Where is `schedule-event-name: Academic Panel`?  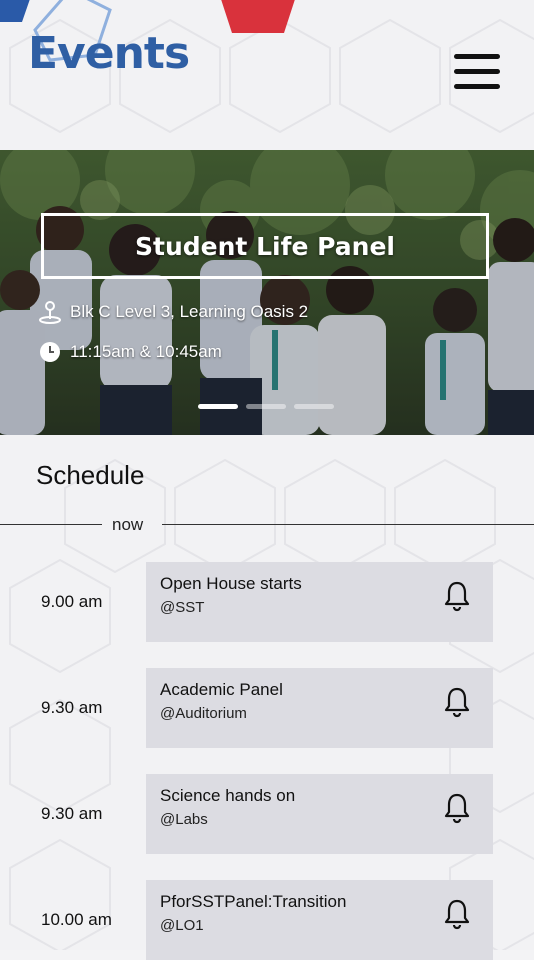 schedule-event-name: Academic Panel is located at coordinates (221, 689).